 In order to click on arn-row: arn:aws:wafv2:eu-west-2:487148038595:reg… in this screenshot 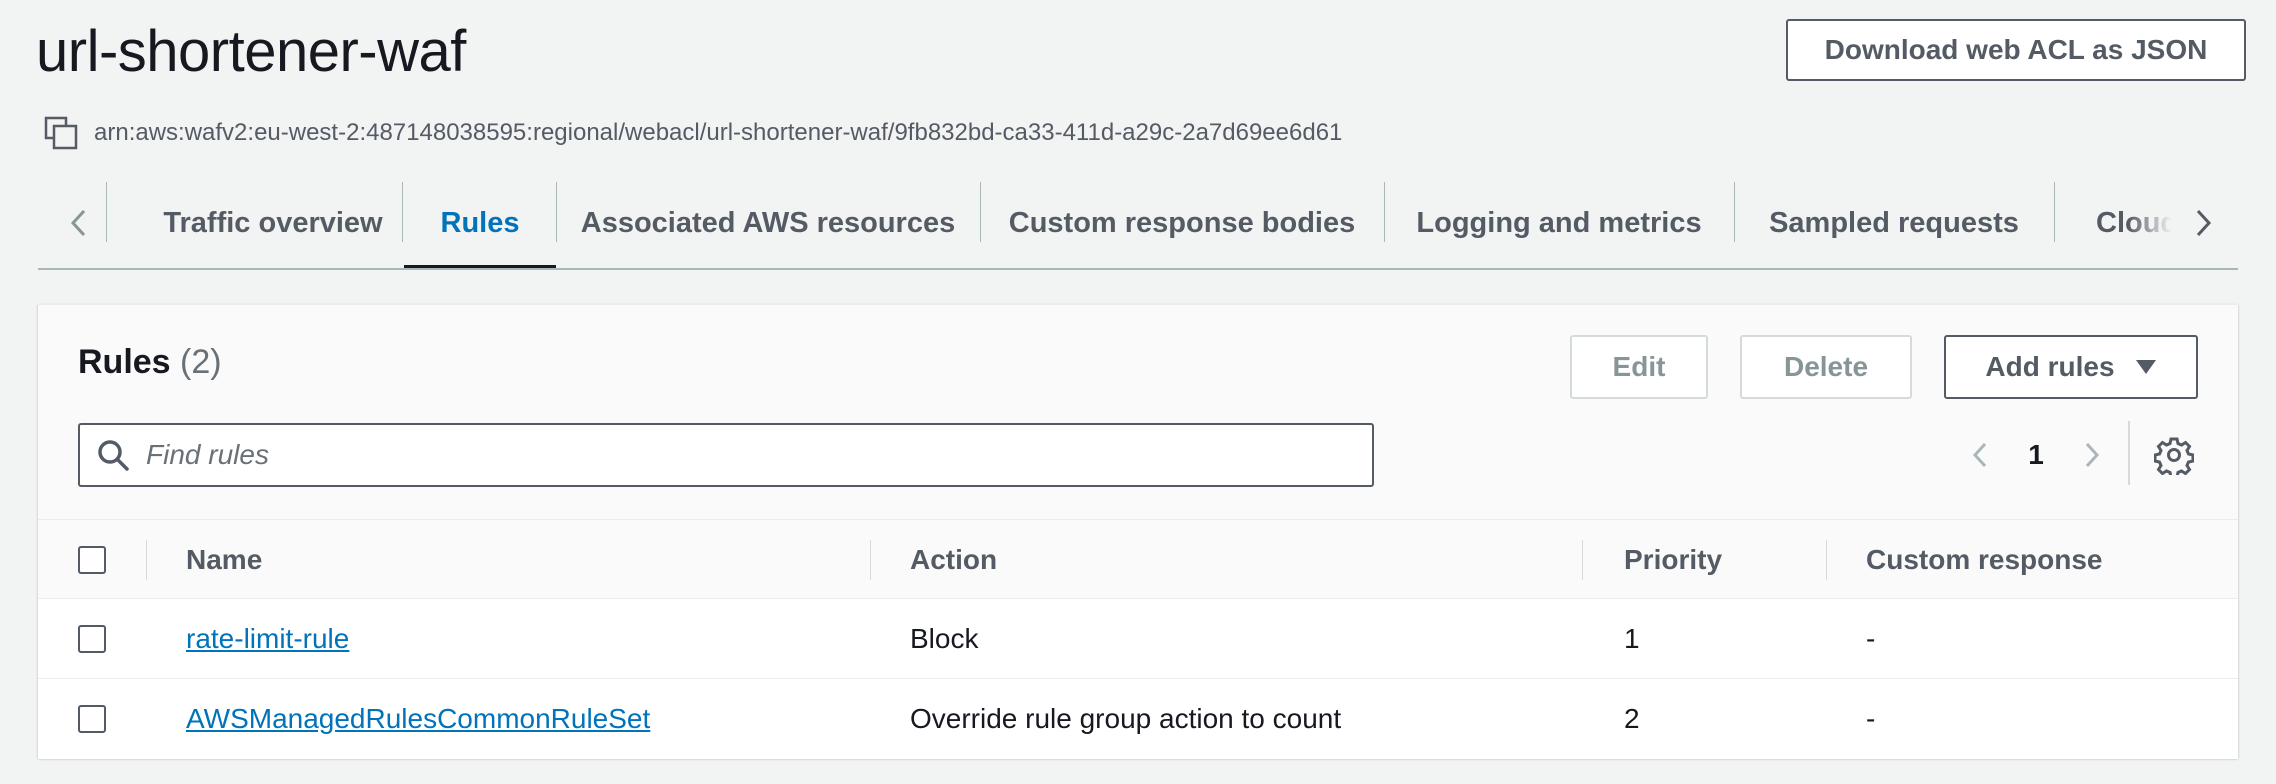, I will do `click(693, 133)`.